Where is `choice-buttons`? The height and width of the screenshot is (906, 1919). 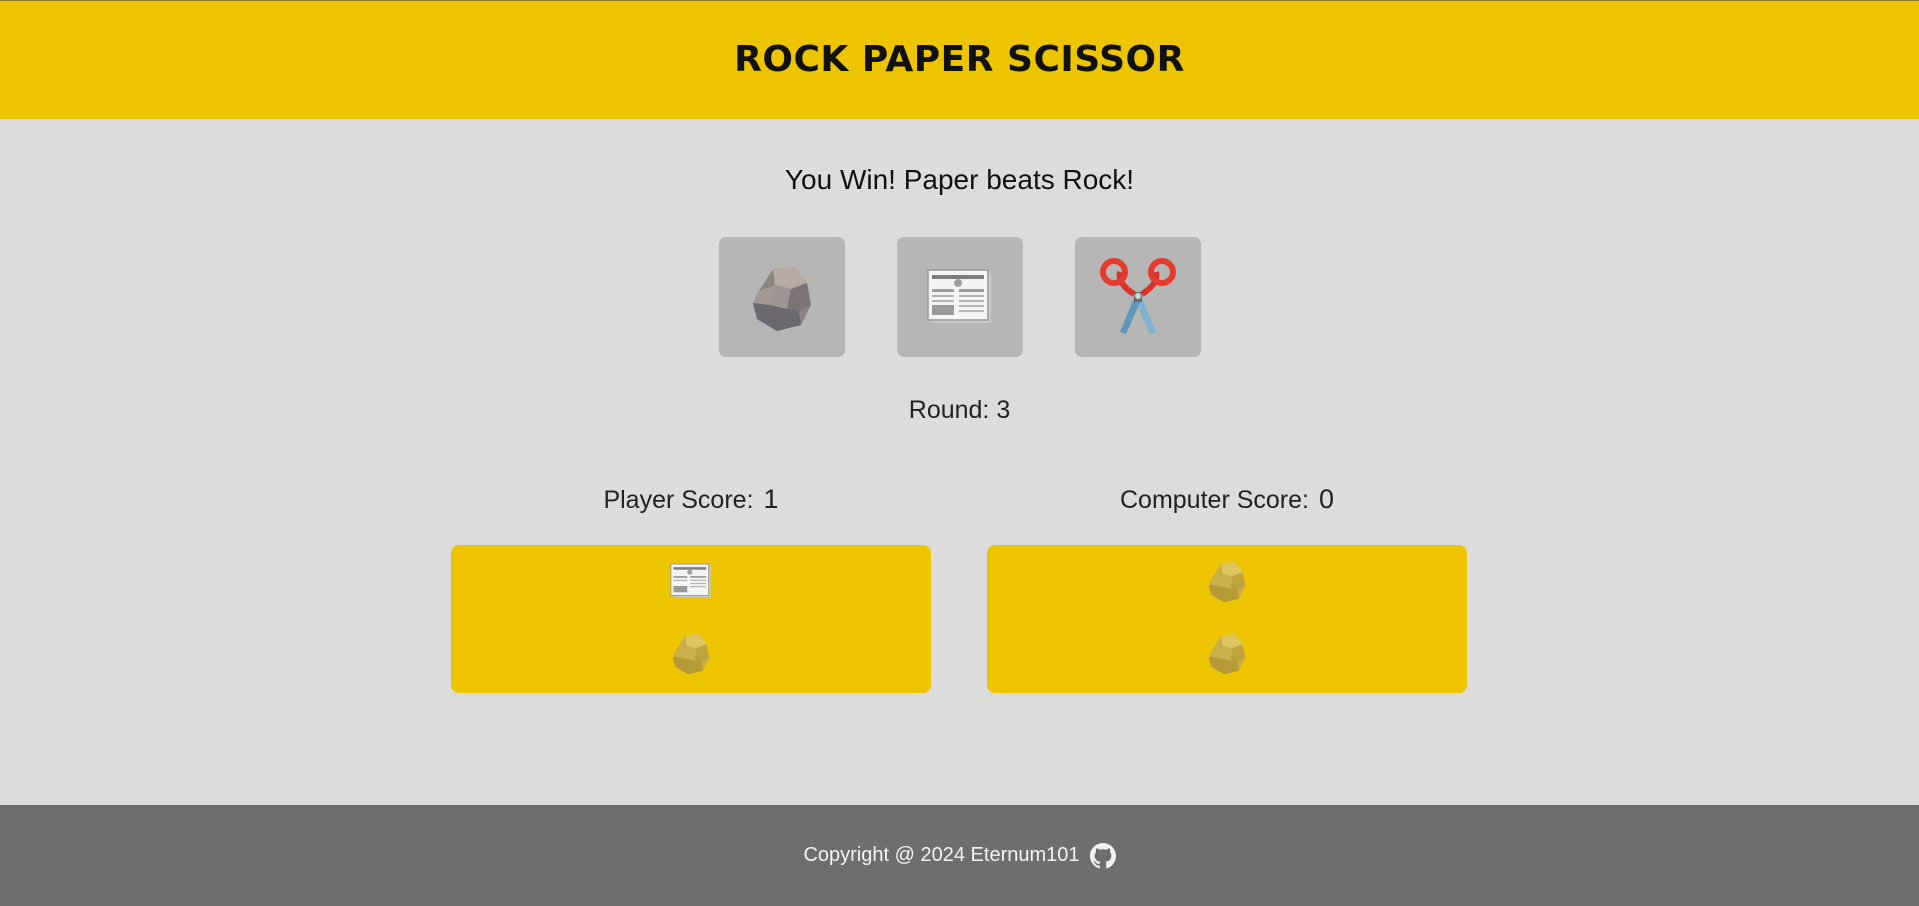
choice-buttons is located at coordinates (960, 297).